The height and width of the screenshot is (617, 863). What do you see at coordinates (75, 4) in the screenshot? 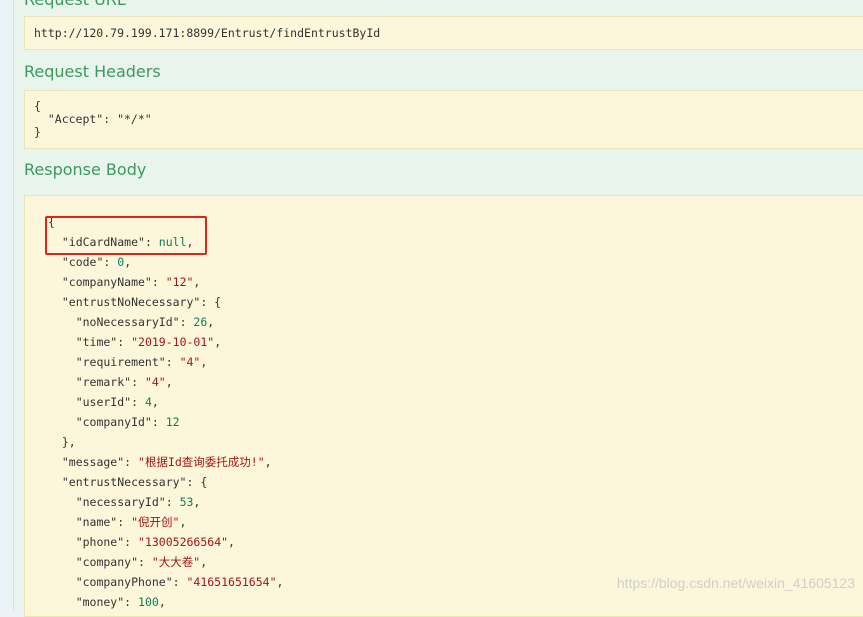
I see `request-url-heading: Request URL` at bounding box center [75, 4].